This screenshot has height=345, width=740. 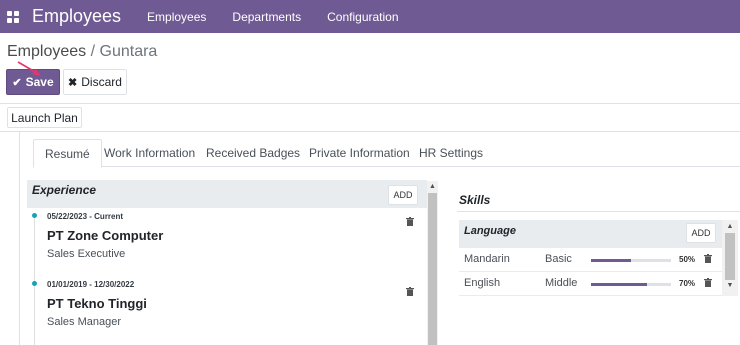 I want to click on breadcrumb-current: Guntara, so click(x=128, y=51).